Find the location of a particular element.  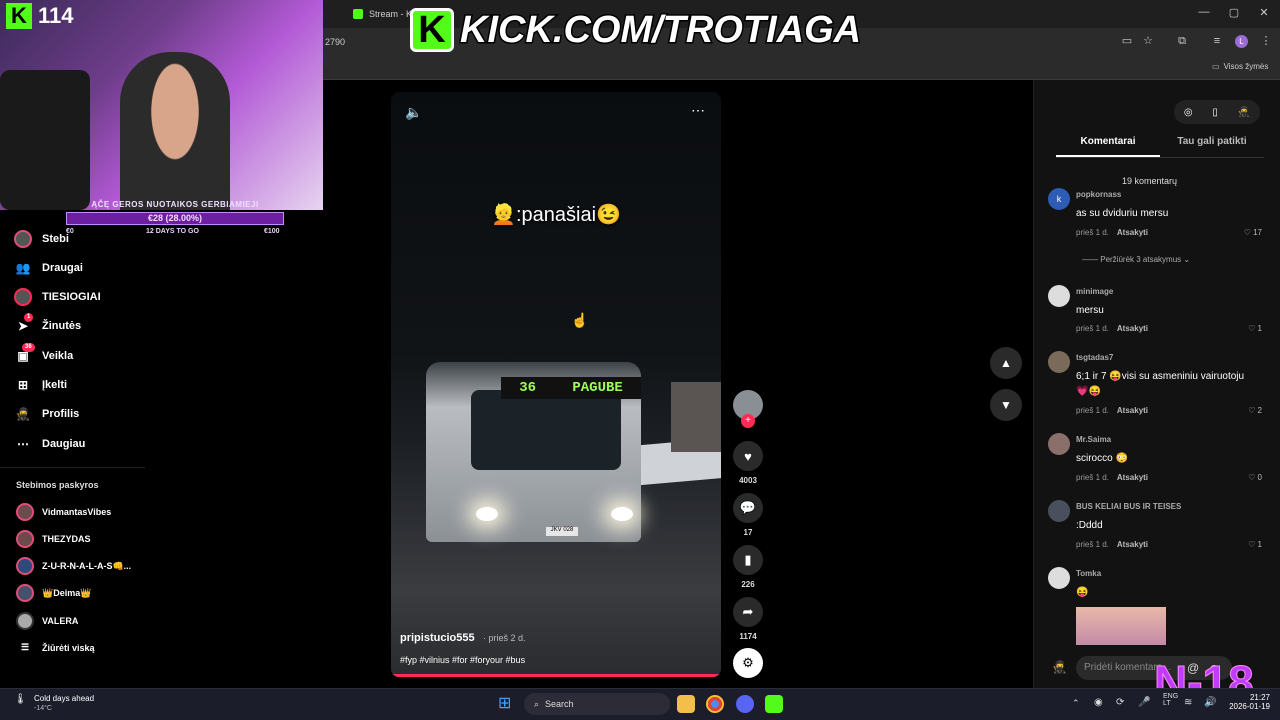

like-button: ♥ 4003 is located at coordinates (748, 463).